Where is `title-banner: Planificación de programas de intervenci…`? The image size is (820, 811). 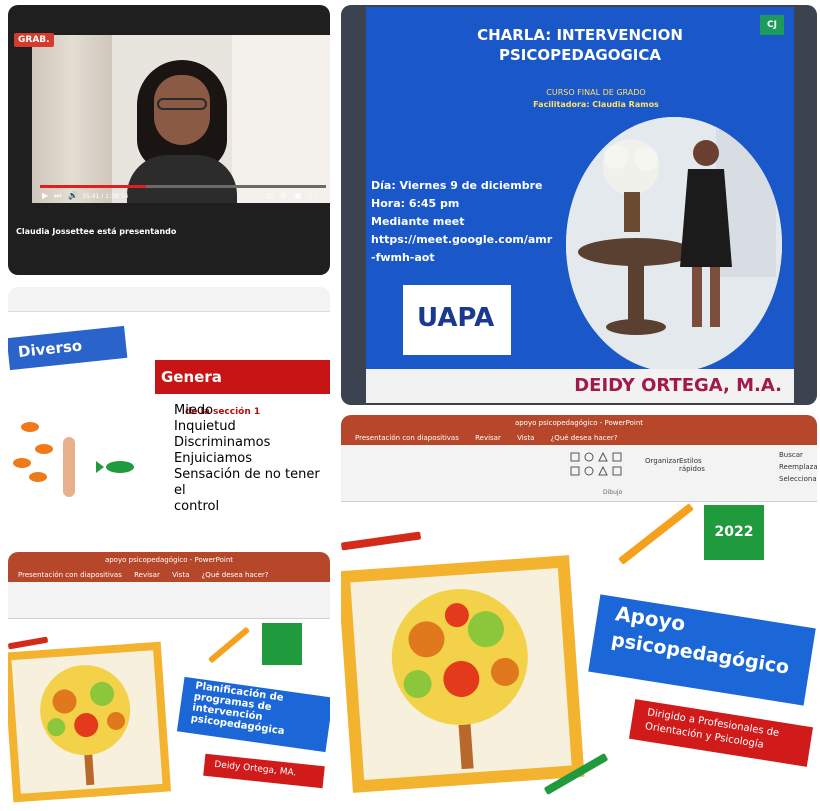 title-banner: Planificación de programas de intervenci… is located at coordinates (253, 714).